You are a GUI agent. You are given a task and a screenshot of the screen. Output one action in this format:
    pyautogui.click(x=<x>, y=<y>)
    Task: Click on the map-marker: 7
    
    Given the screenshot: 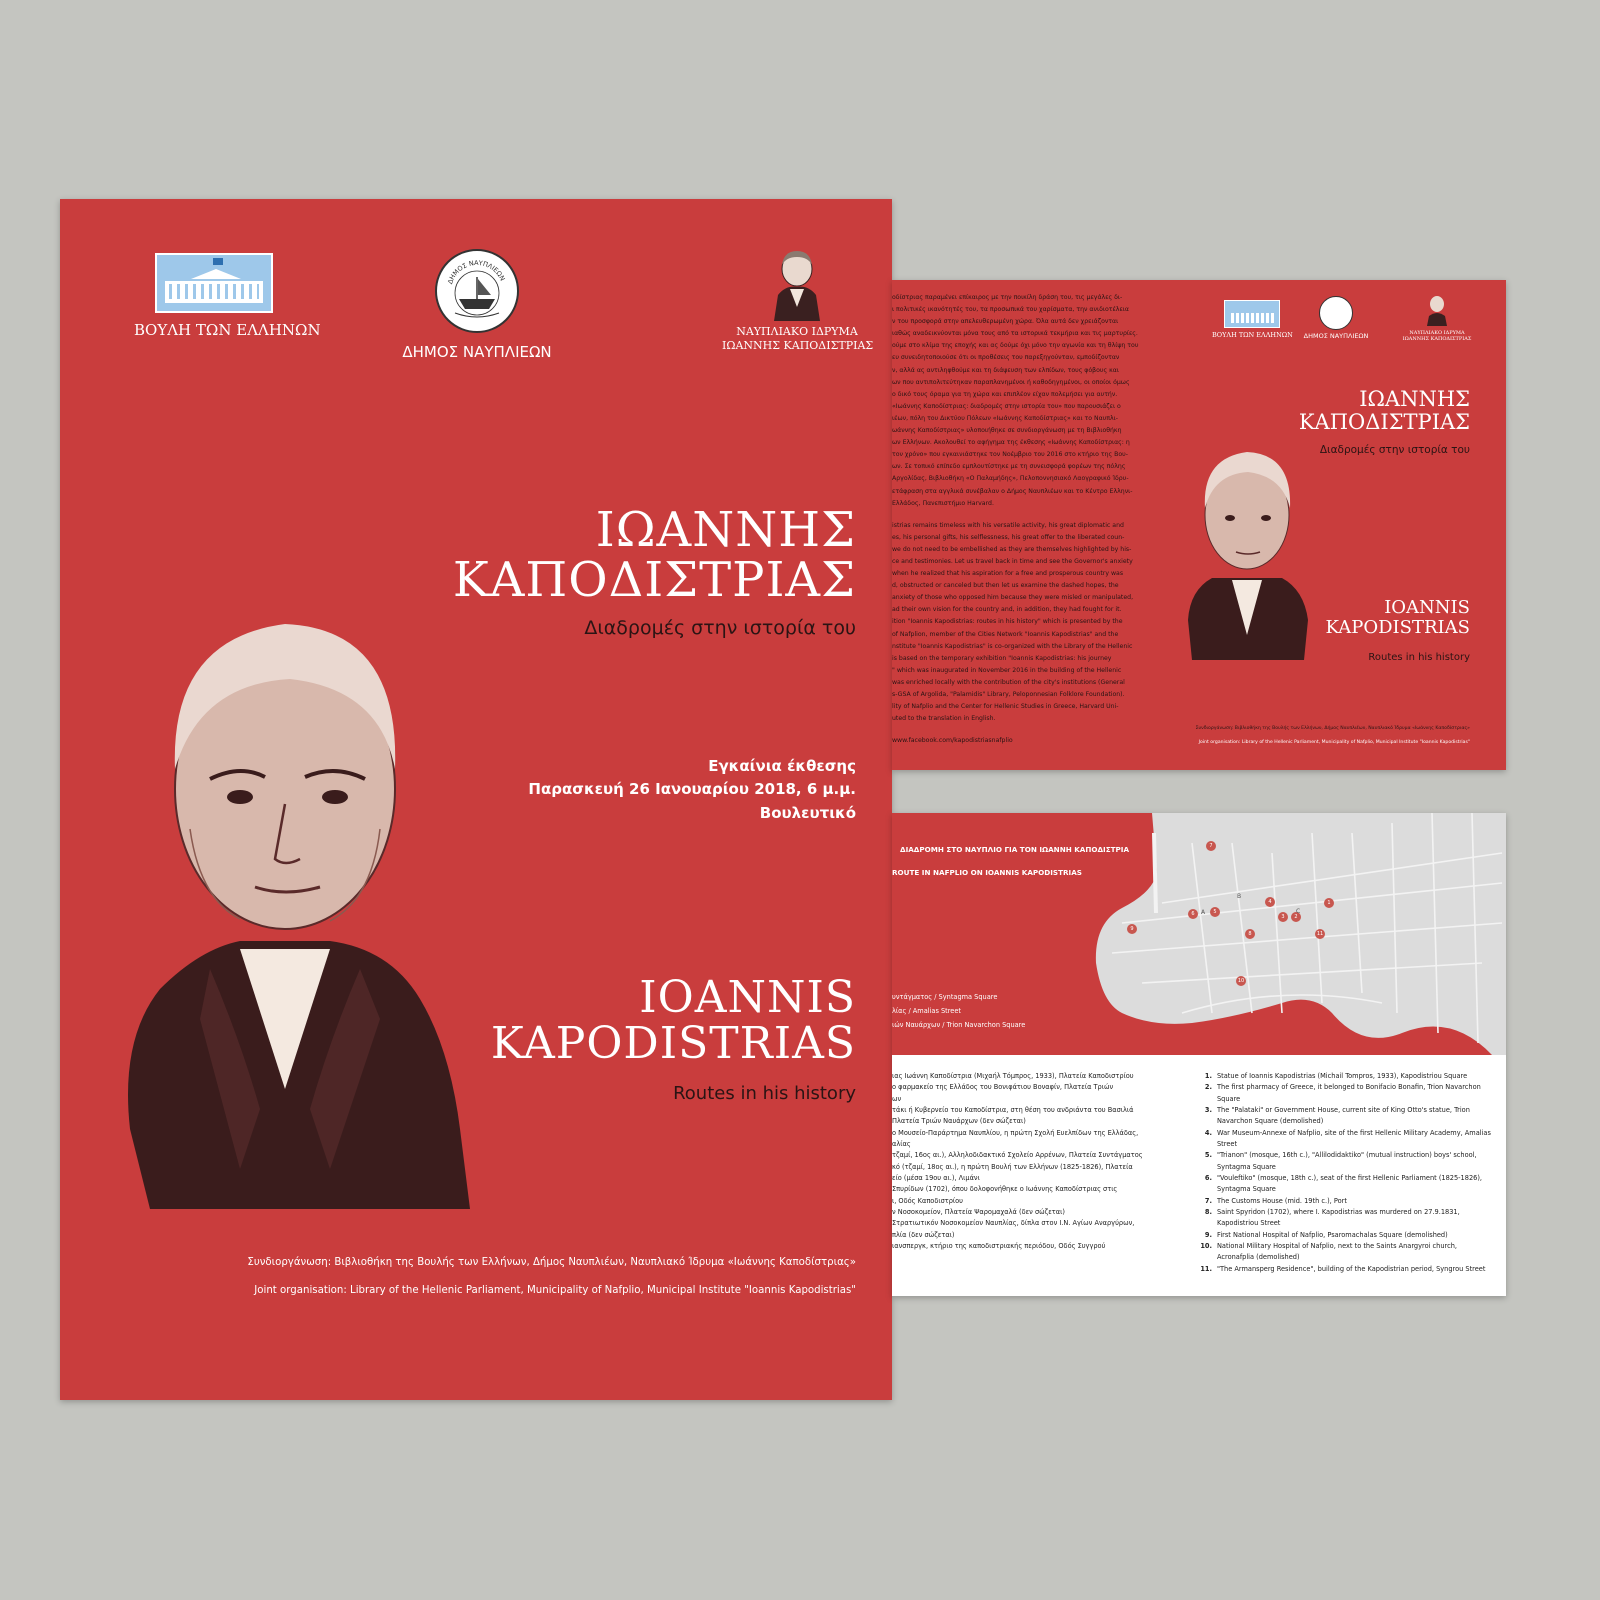 What is the action you would take?
    pyautogui.click(x=1211, y=846)
    